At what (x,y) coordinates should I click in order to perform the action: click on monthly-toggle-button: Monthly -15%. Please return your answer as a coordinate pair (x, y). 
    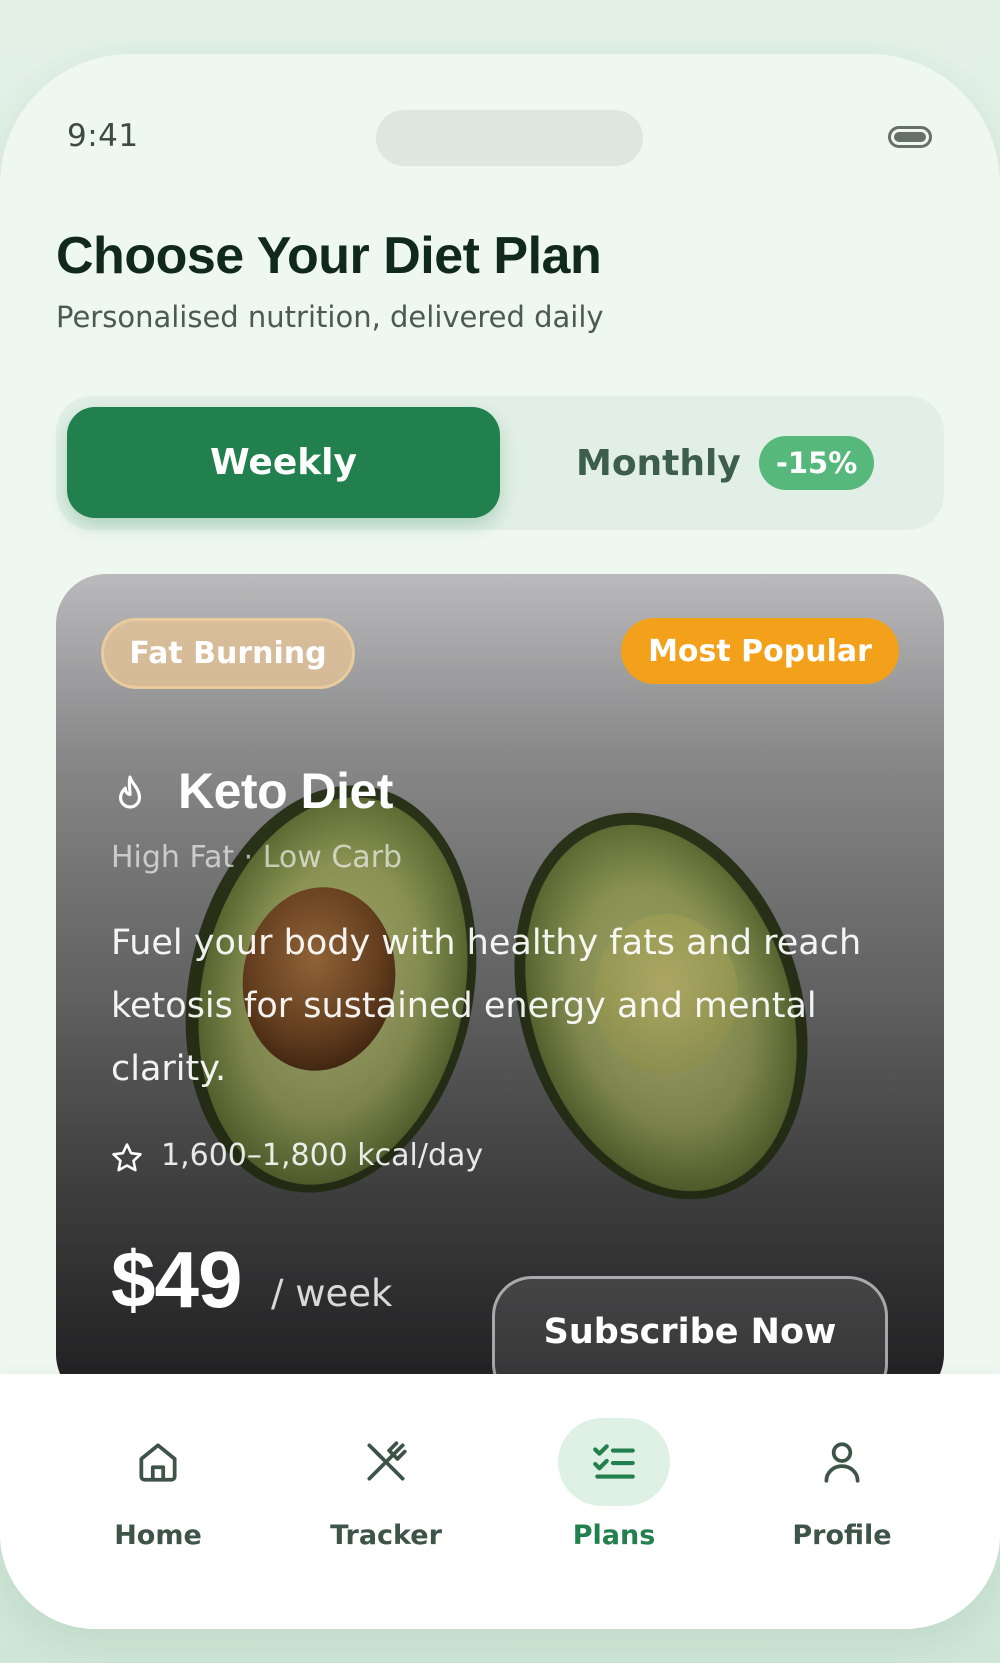
    Looking at the image, I should click on (725, 463).